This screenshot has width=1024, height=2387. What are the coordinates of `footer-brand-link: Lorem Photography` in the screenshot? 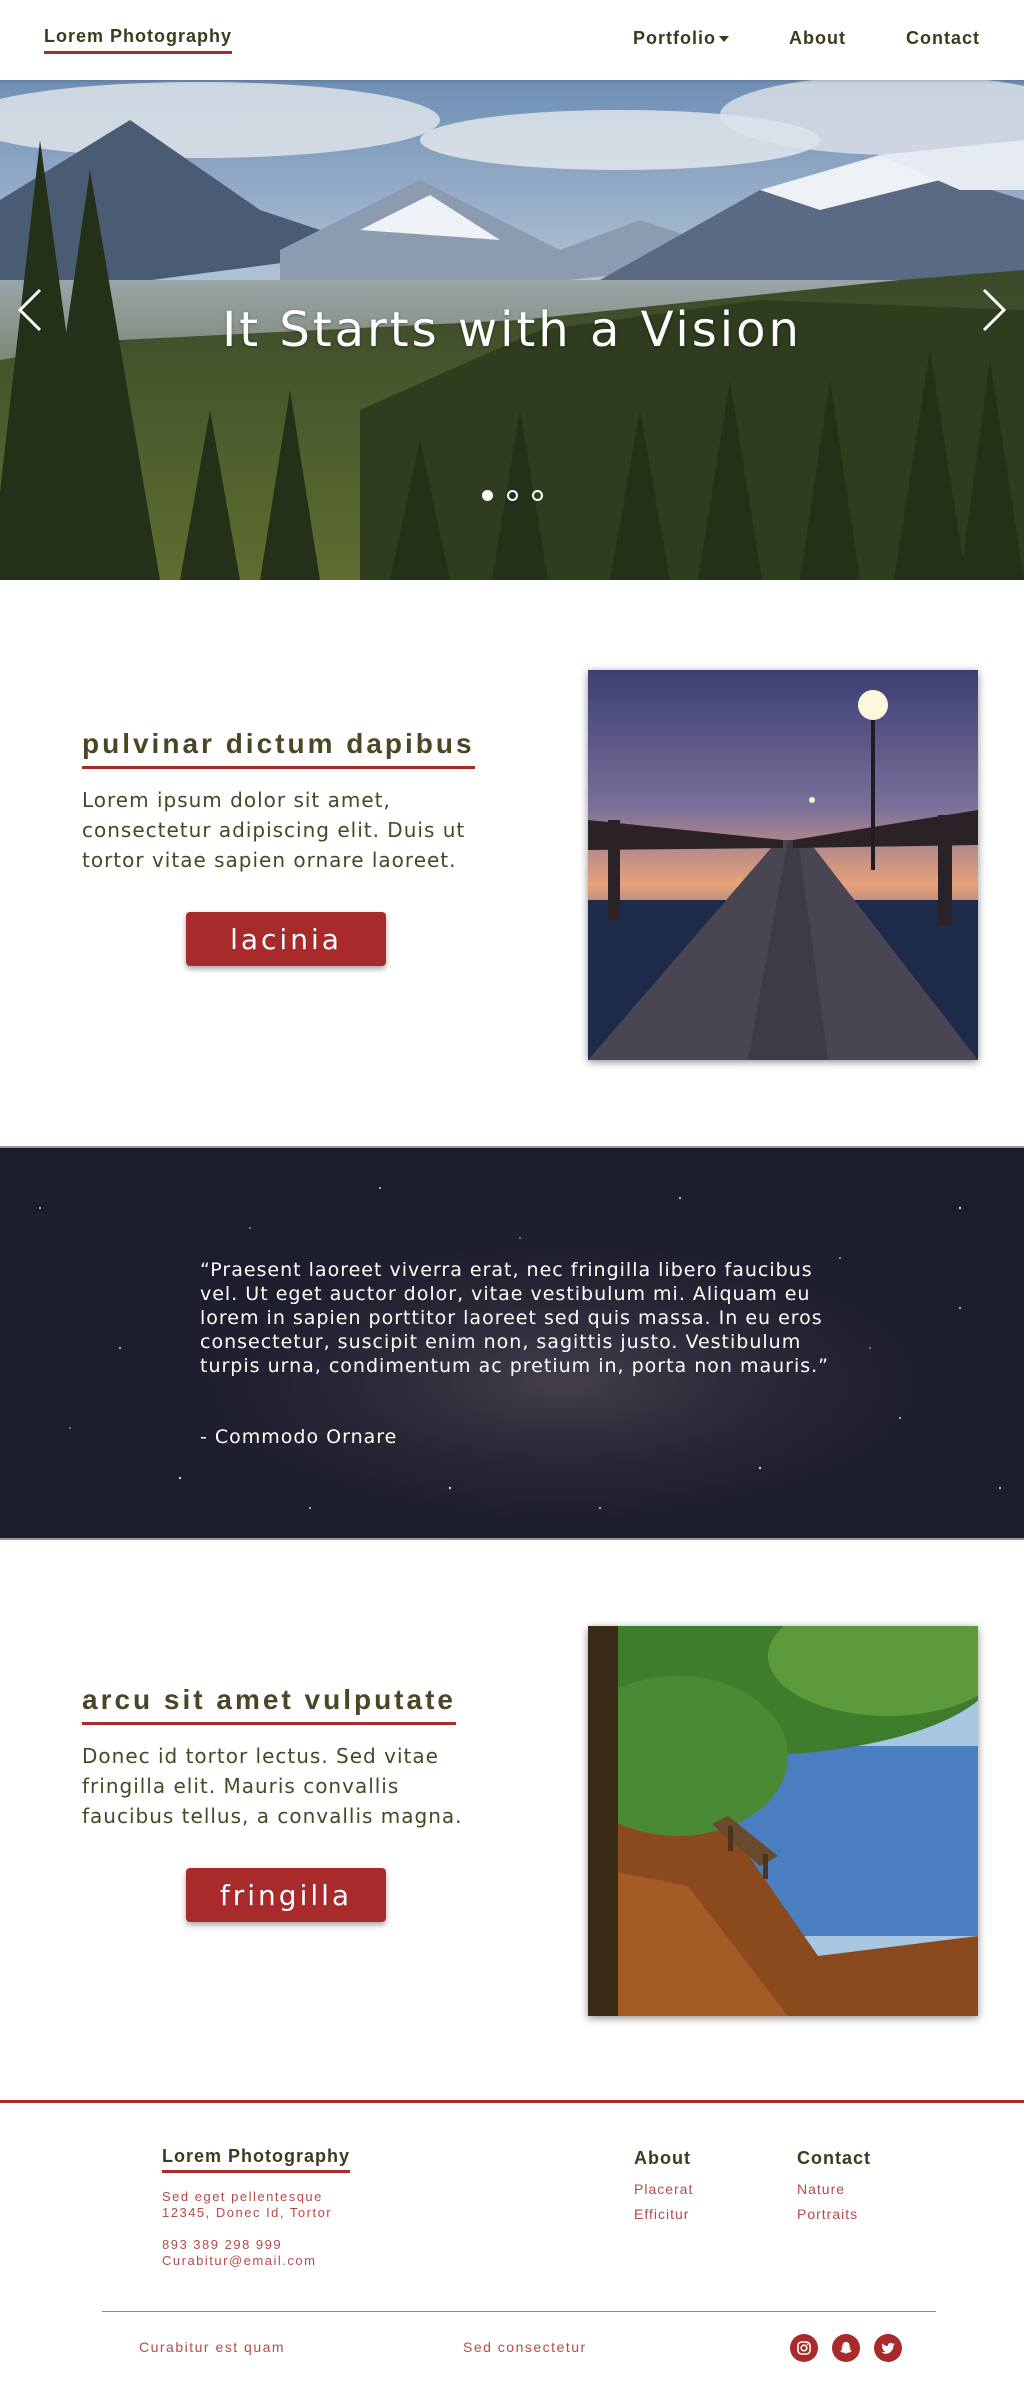 It's located at (256, 2159).